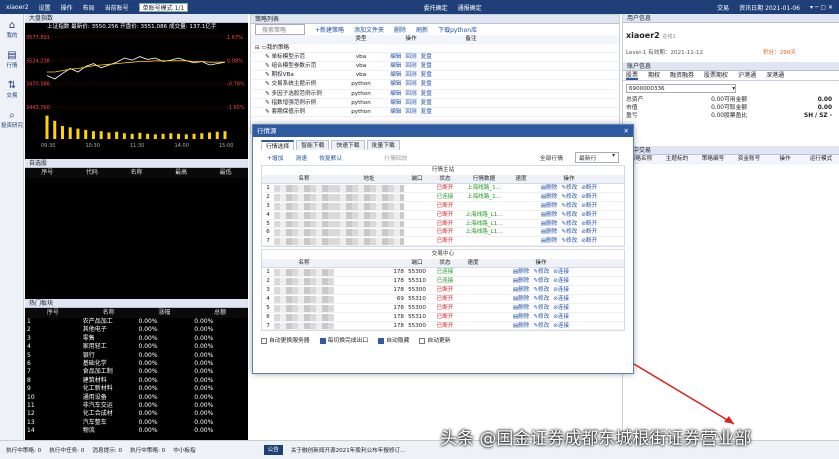 The width and height of the screenshot is (839, 459). What do you see at coordinates (136, 372) in the screenshot?
I see `table-row: 7 食品加工制 0.00% 0.00%` at bounding box center [136, 372].